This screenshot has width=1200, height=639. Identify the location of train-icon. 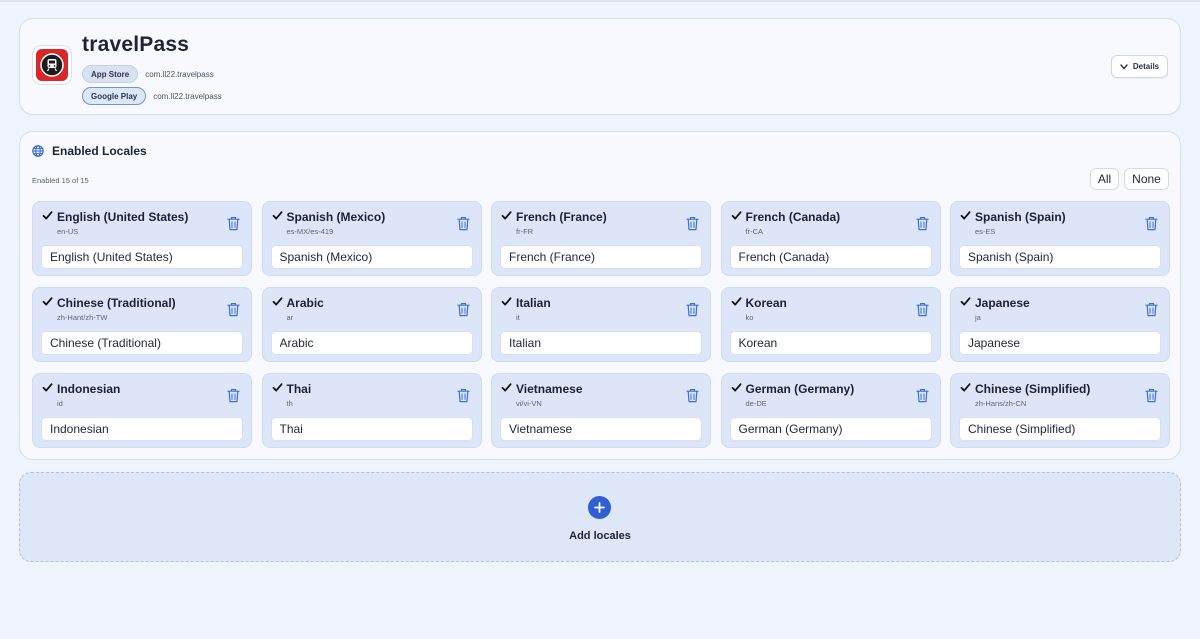
(52, 65).